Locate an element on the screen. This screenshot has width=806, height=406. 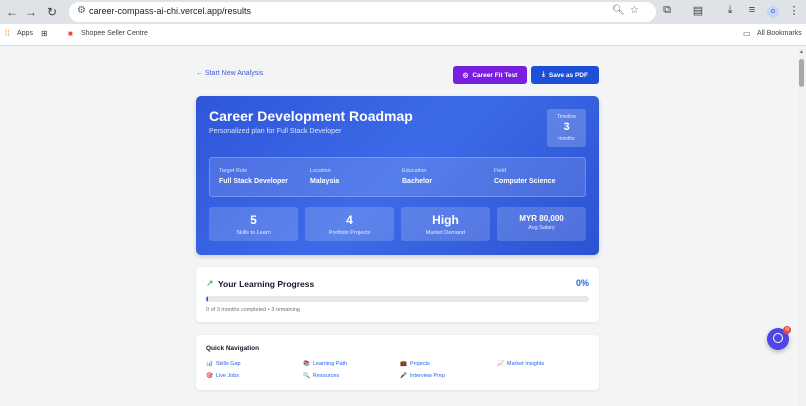
timeline-unit: months is located at coordinates (566, 139).